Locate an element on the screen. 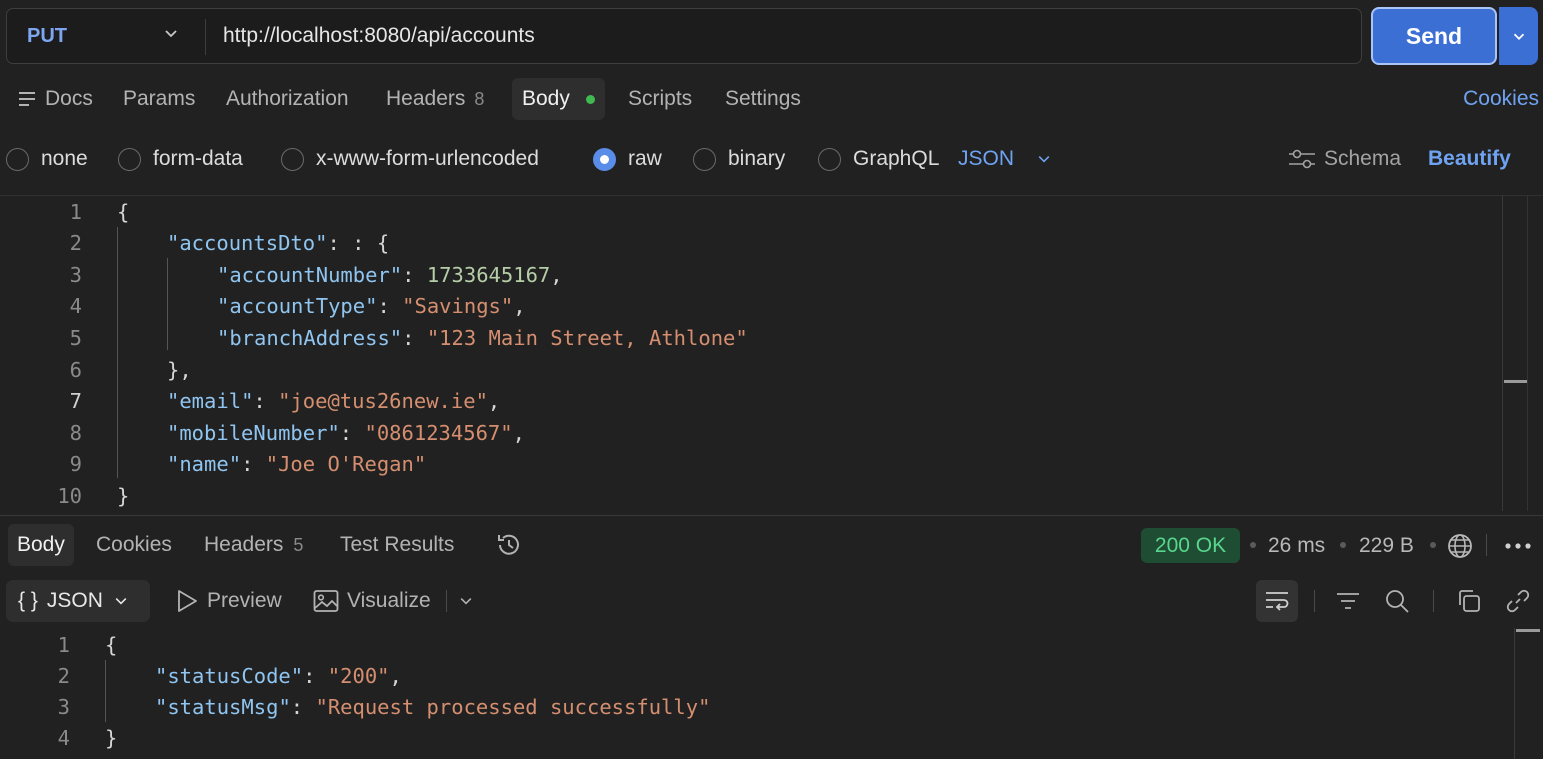  method-select: PUT is located at coordinates (105, 36).